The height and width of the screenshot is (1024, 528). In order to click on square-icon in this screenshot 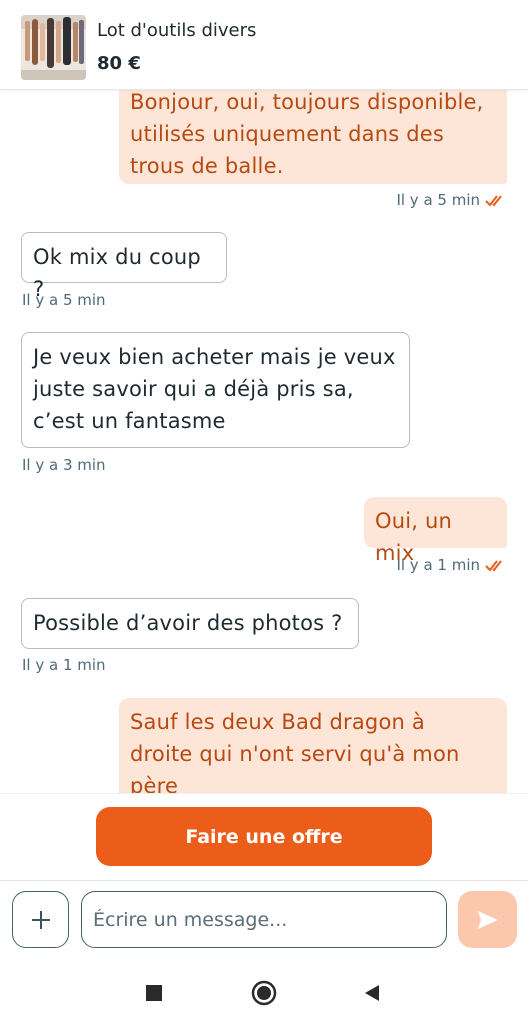, I will do `click(154, 993)`.